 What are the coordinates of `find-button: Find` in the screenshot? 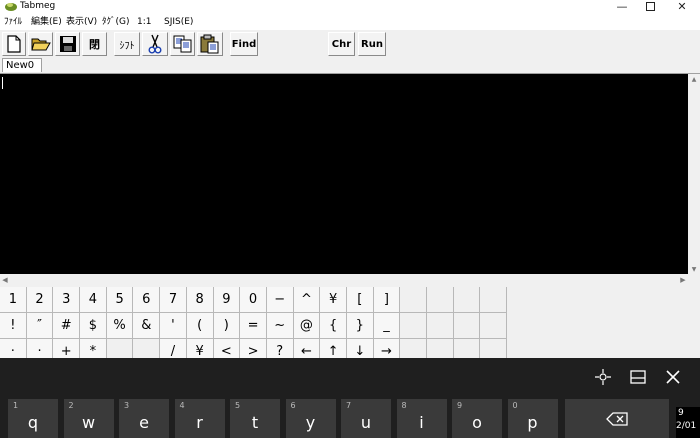 It's located at (244, 44).